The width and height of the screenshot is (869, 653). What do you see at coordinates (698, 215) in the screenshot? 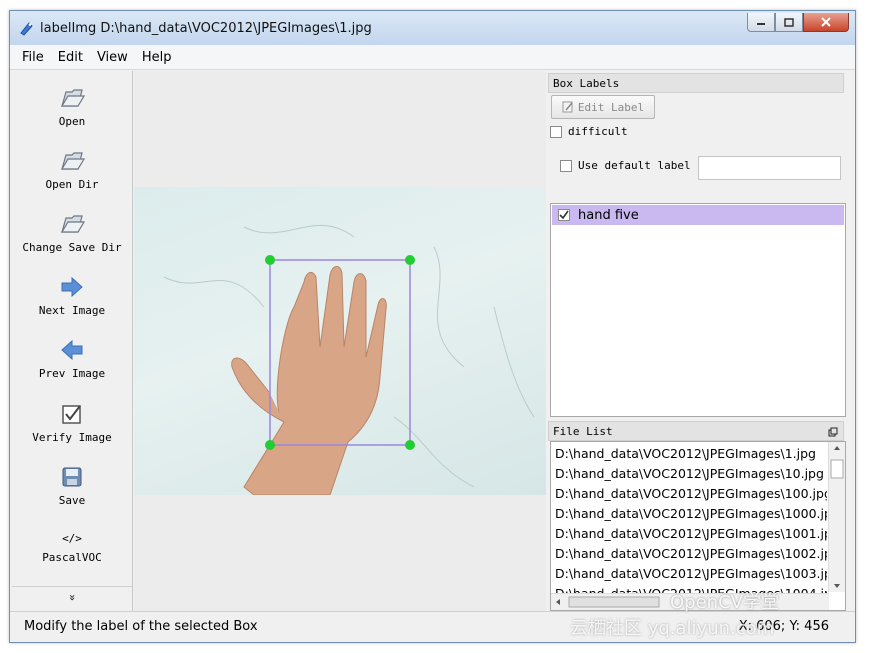
I see `label-list-item: hand five` at bounding box center [698, 215].